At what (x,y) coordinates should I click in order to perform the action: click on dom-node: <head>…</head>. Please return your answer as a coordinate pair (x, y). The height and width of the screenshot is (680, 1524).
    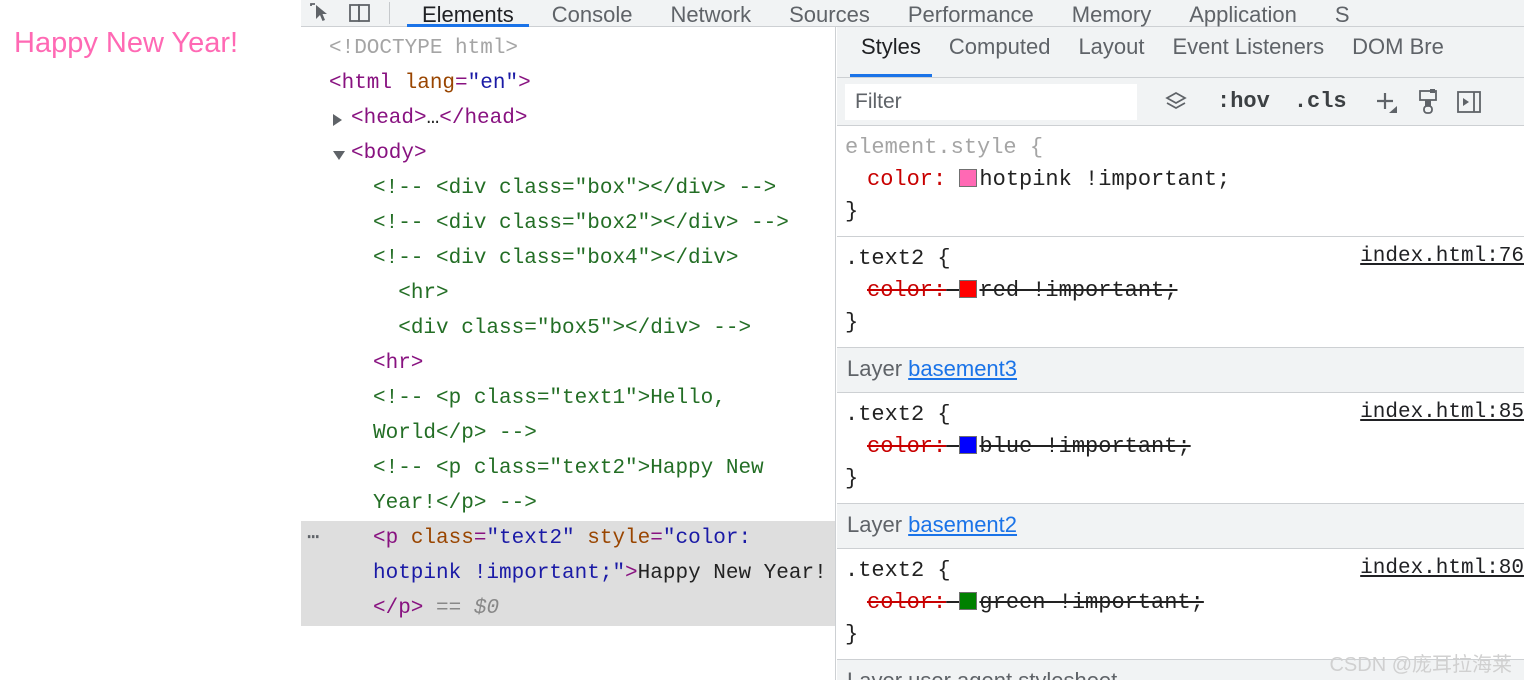
    Looking at the image, I should click on (568, 118).